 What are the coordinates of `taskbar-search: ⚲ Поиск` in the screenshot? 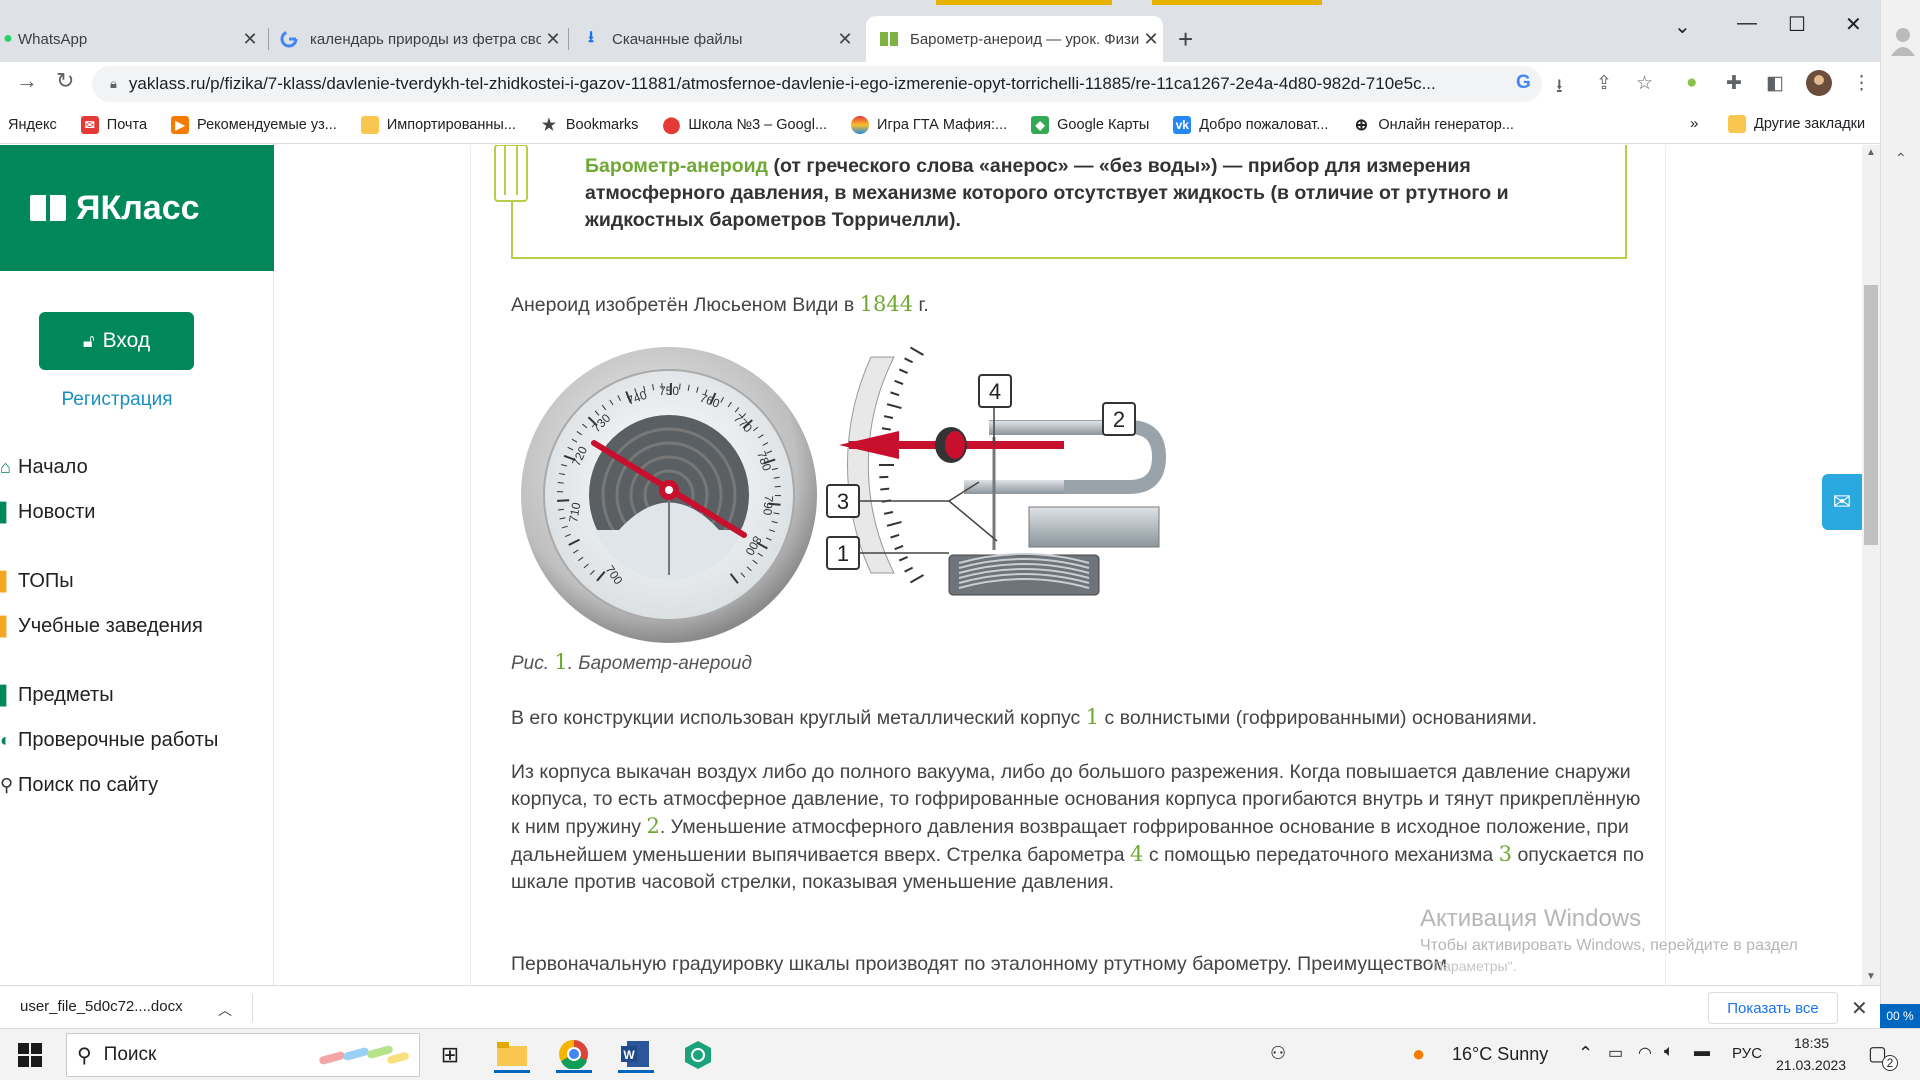 It's located at (243, 1055).